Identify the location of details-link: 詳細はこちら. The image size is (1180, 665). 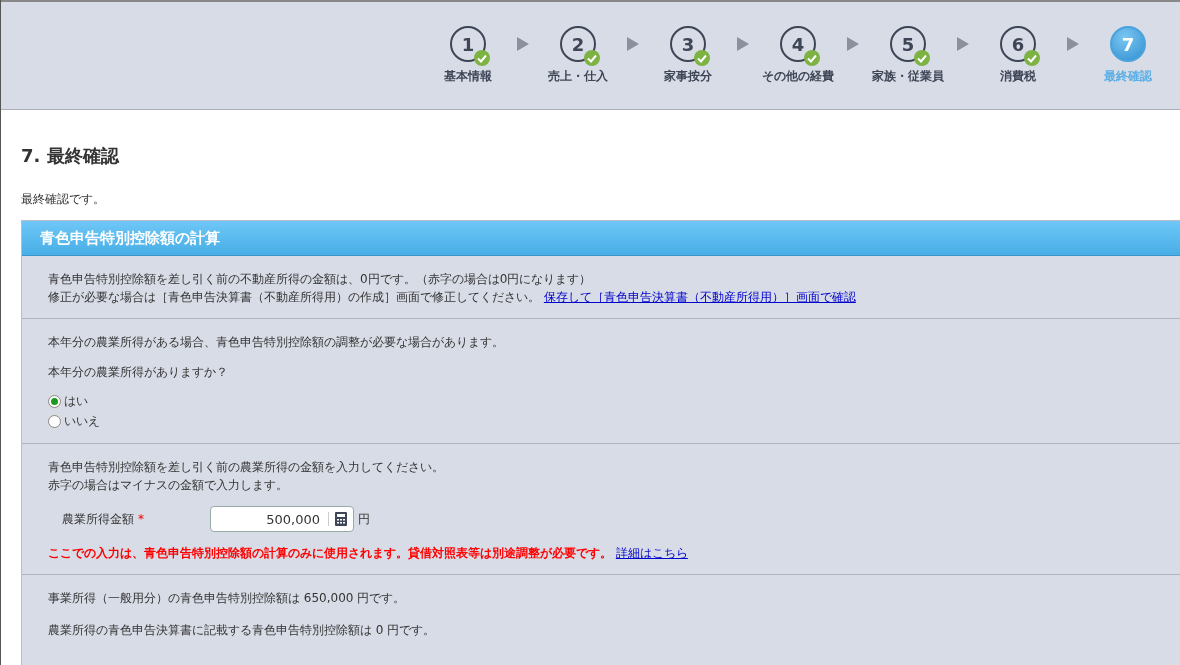
(651, 553).